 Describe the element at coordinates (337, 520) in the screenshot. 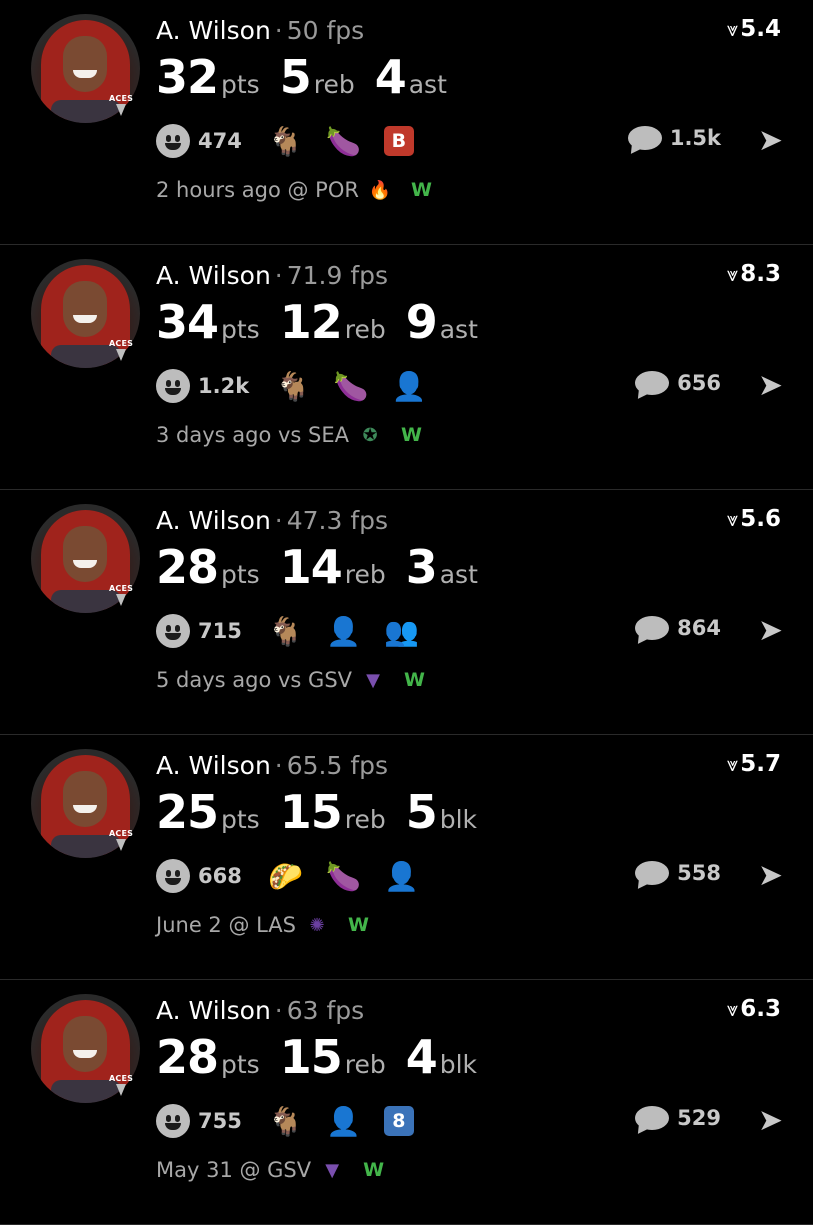

I see `fps-value: 47.3 fps` at that location.